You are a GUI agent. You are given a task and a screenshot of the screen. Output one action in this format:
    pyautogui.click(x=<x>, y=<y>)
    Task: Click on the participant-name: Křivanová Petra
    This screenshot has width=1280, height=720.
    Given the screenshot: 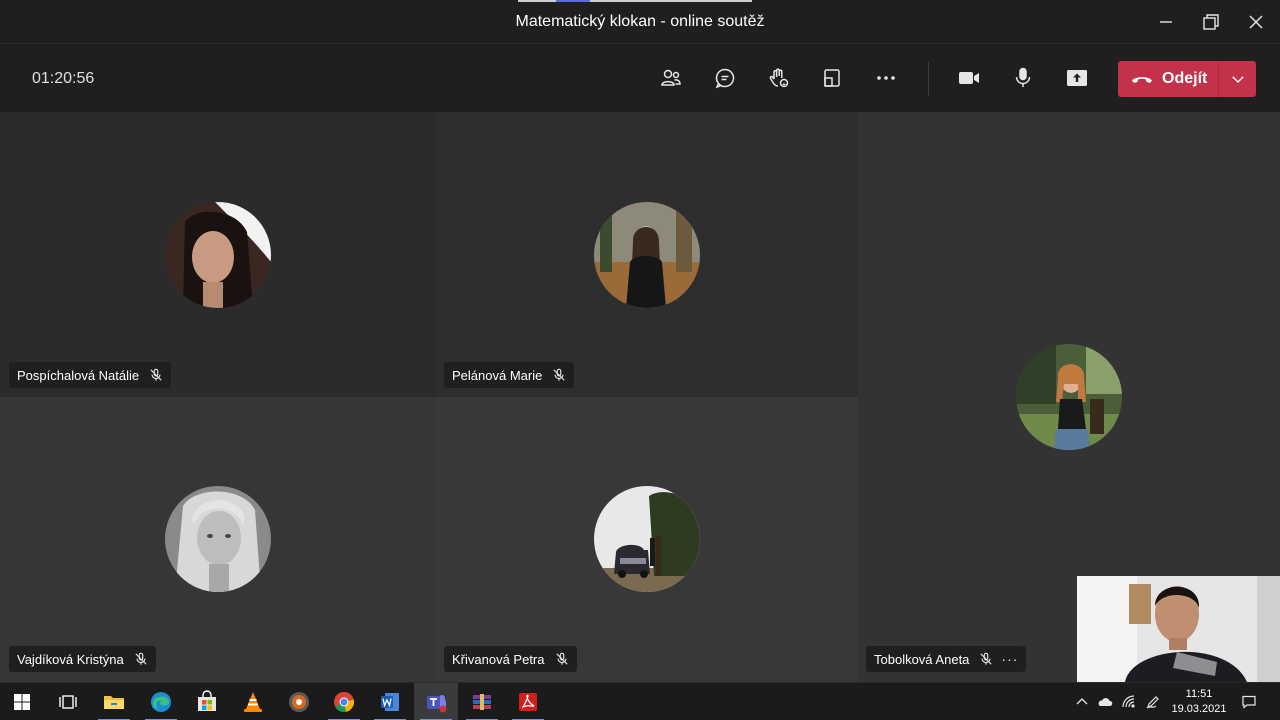 What is the action you would take?
    pyautogui.click(x=498, y=659)
    